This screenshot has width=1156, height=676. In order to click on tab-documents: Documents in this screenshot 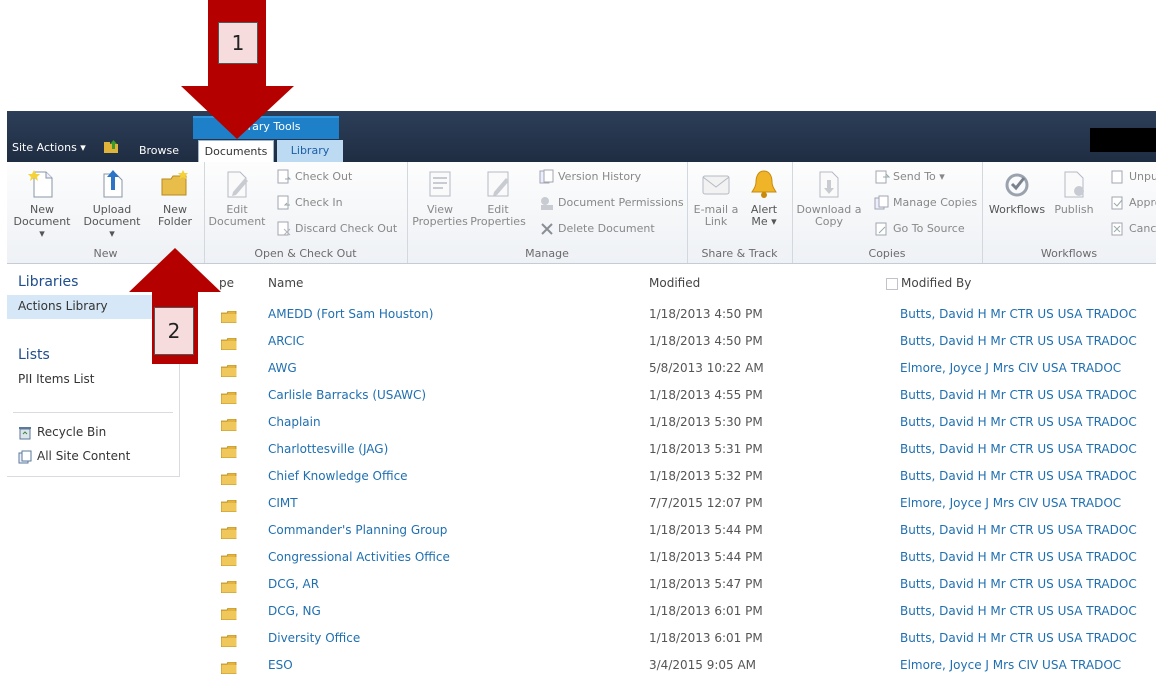, I will do `click(236, 151)`.